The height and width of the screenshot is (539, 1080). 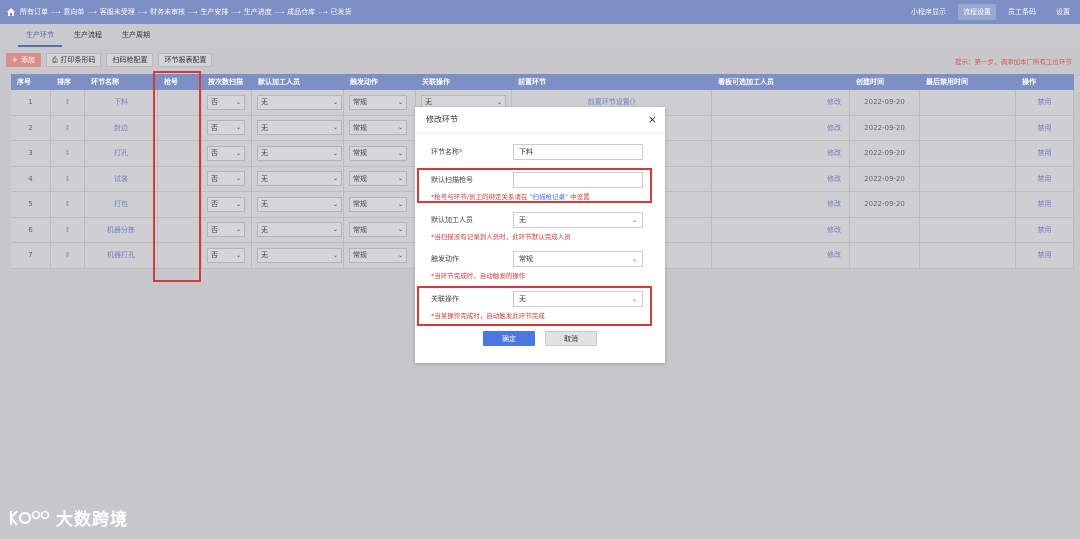 I want to click on report-config-button: 环节报表配置, so click(x=185, y=60).